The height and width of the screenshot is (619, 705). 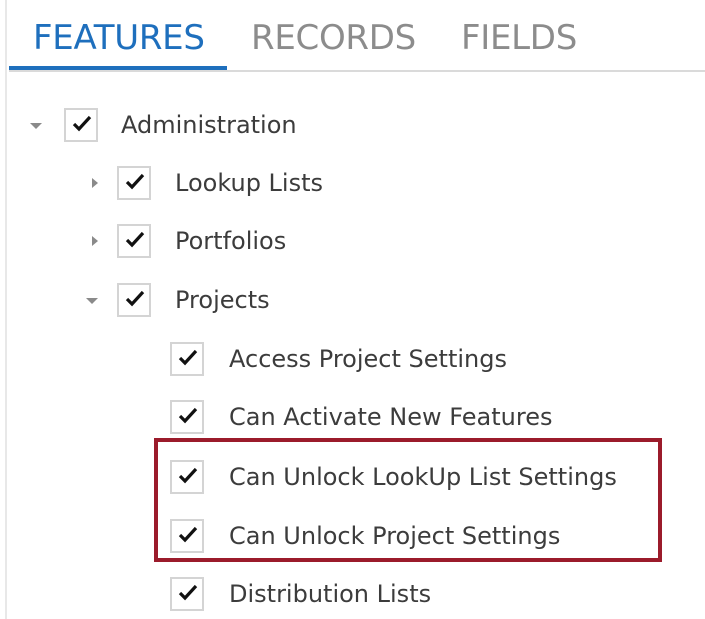 I want to click on access-project-settings-checkbox, so click(x=187, y=359).